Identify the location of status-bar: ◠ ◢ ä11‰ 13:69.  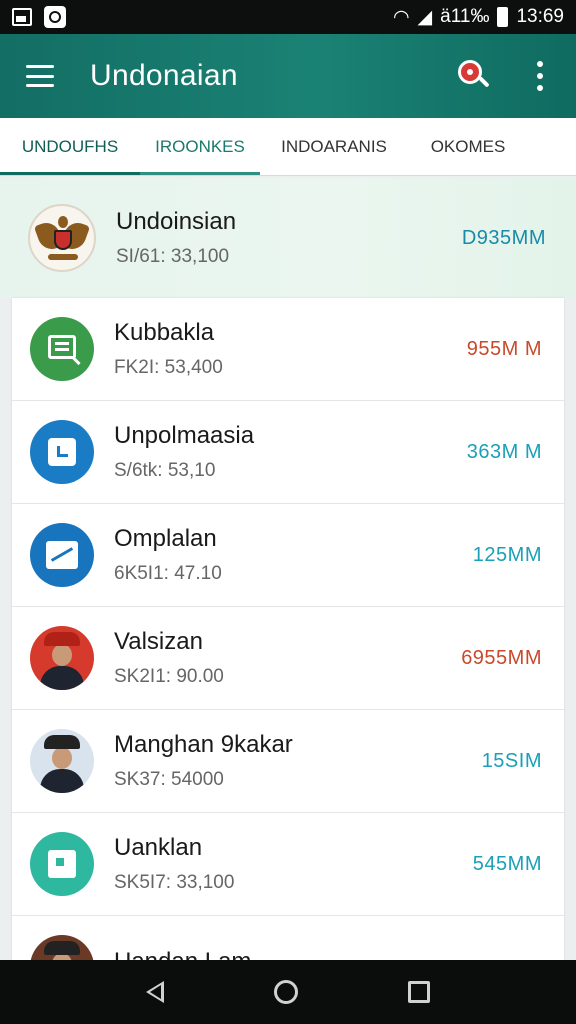
(288, 17).